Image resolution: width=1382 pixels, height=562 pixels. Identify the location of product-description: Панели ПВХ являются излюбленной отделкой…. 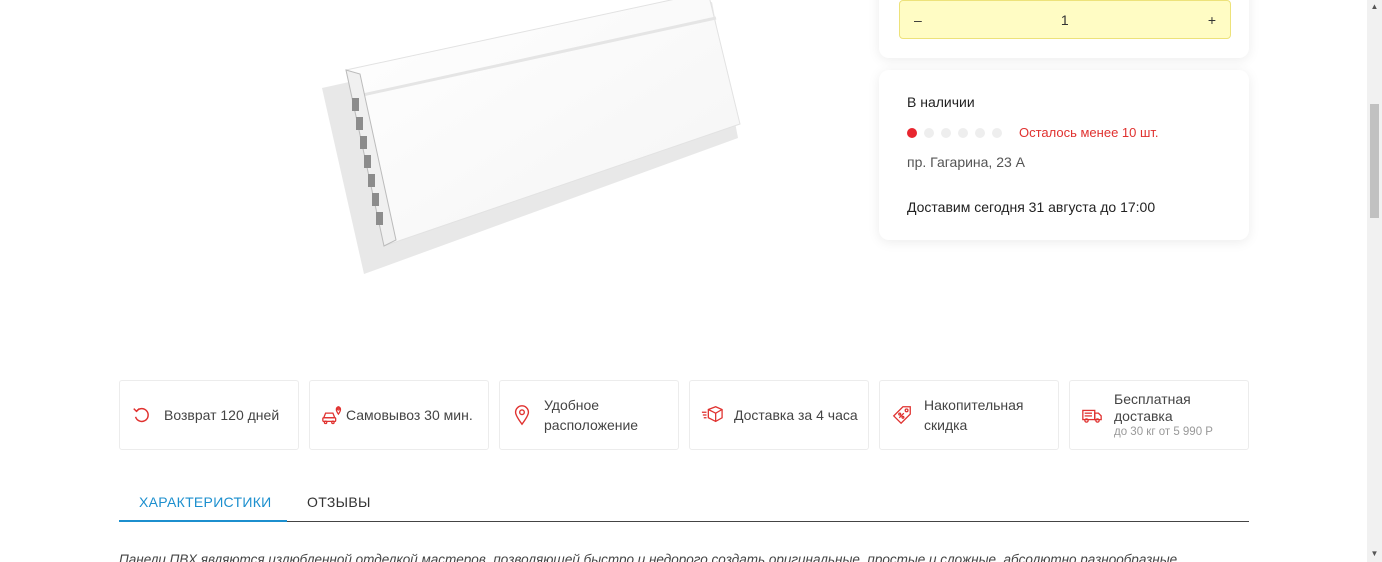
(648, 557).